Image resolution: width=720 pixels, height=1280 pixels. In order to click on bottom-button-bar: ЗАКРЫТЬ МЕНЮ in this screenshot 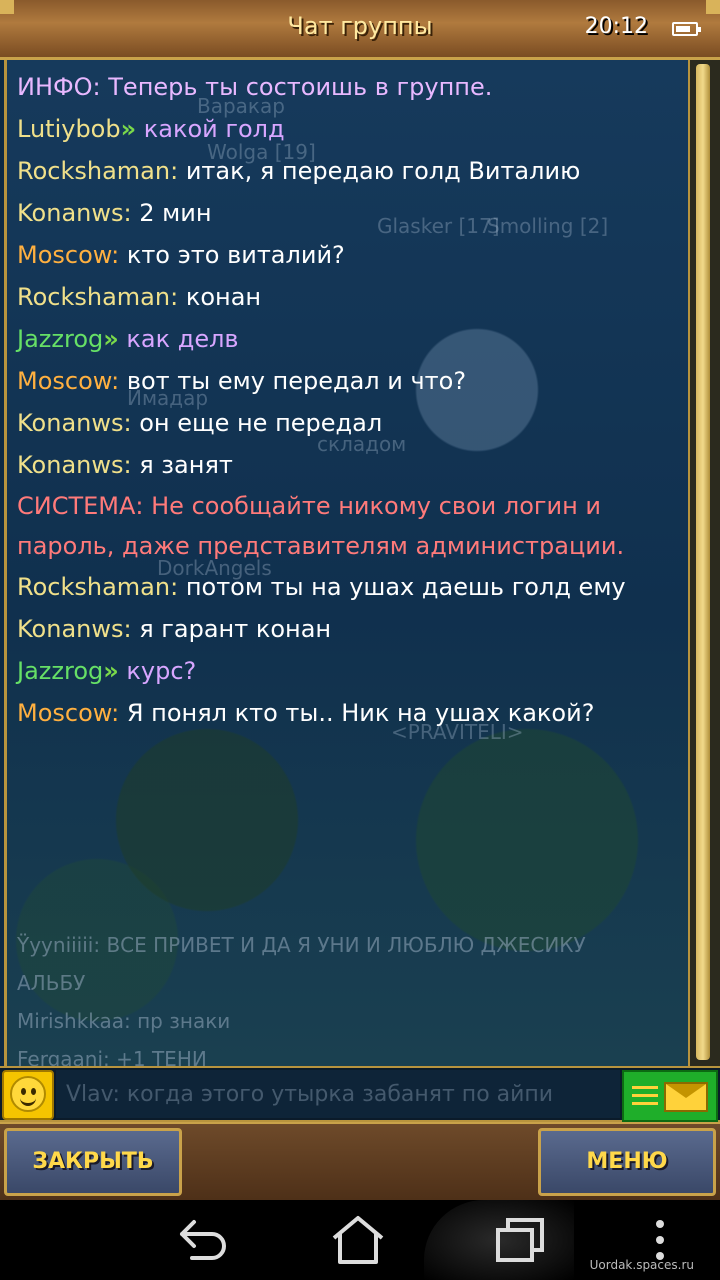, I will do `click(360, 1161)`.